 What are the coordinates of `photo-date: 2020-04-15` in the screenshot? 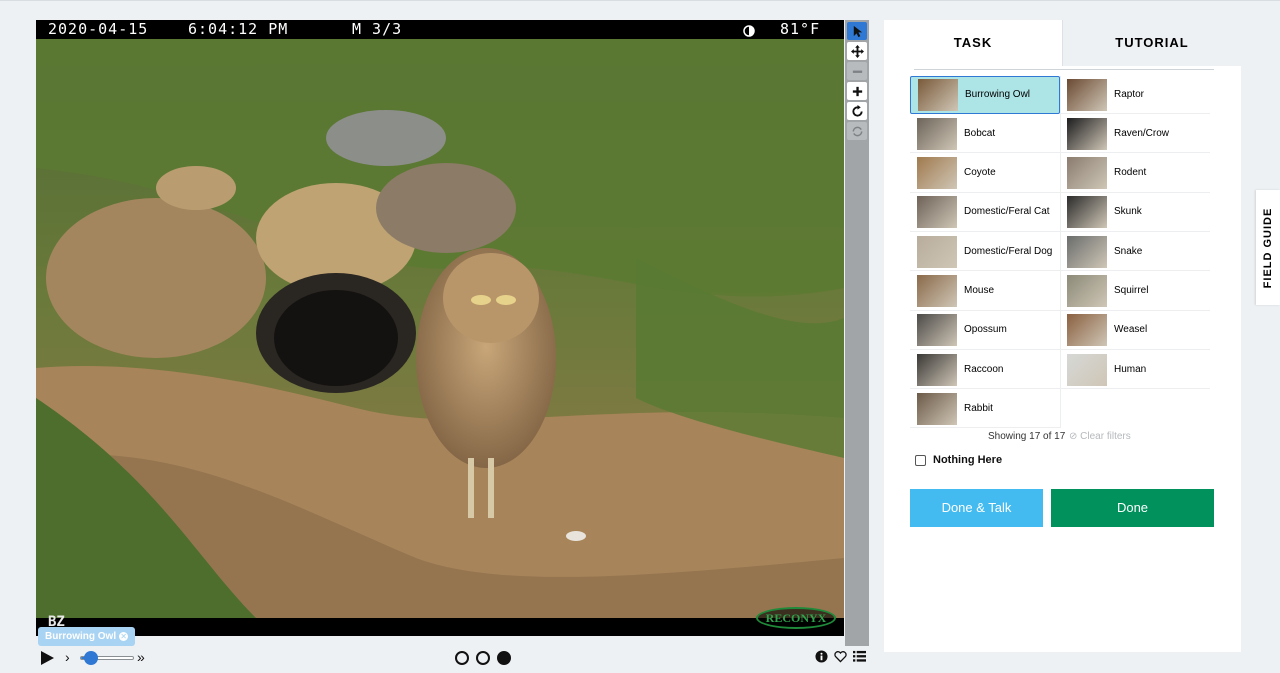 It's located at (98, 29).